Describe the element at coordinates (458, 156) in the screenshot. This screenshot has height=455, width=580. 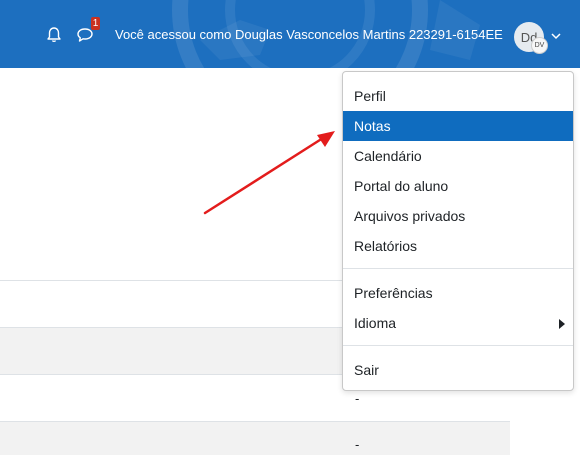
I see `menu-item-calendario: Calendário` at that location.